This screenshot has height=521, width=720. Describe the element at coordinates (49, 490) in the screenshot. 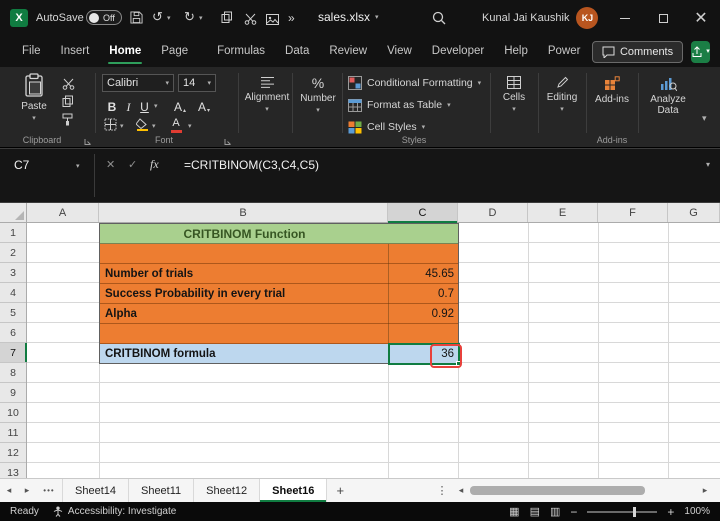

I see `all-sheets-icon: •••` at that location.